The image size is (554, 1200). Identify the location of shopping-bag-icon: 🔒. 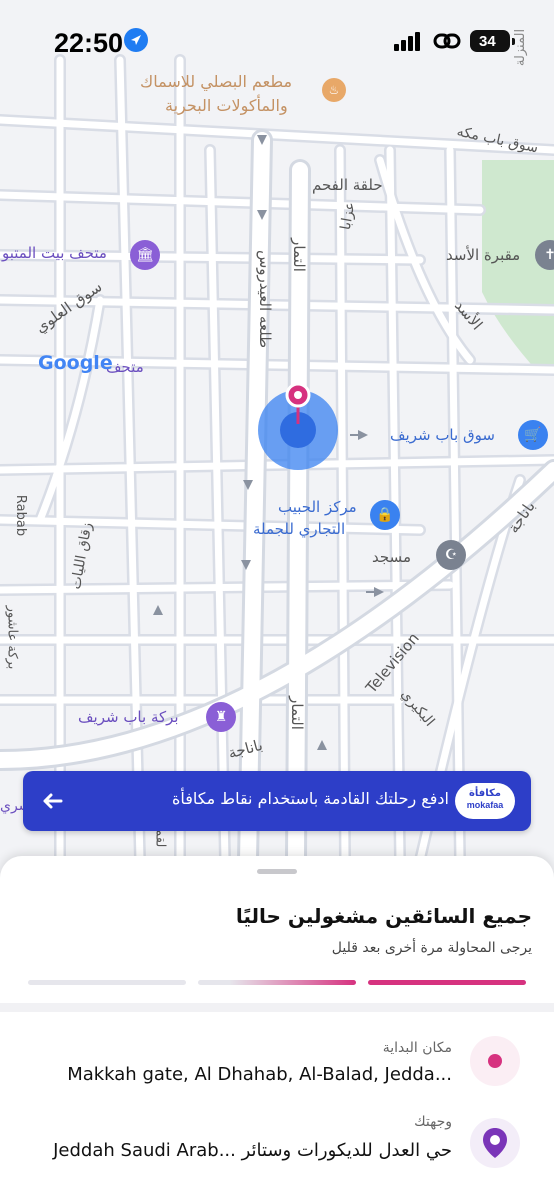
(385, 515).